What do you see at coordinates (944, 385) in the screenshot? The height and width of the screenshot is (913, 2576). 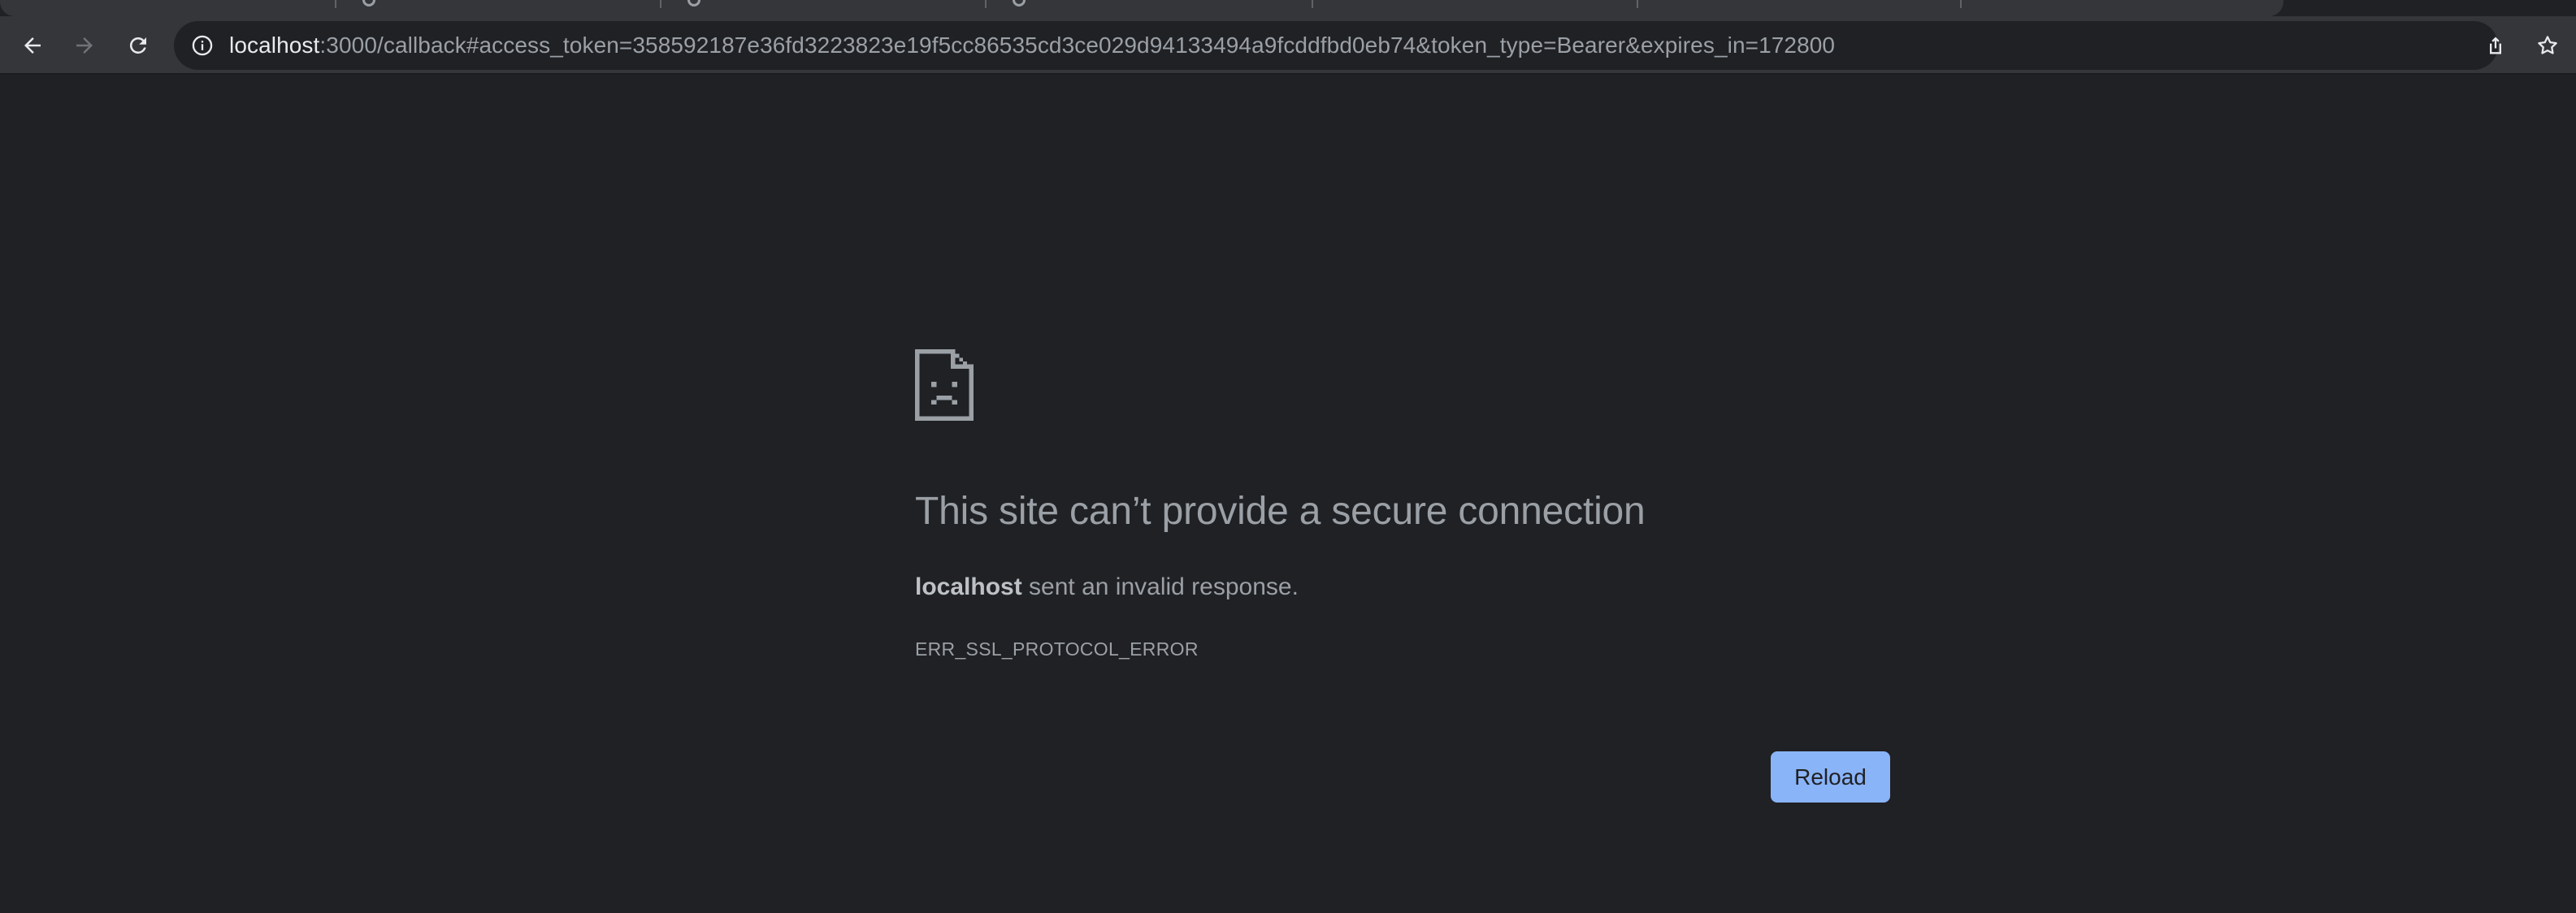 I see `sad-document-icon` at bounding box center [944, 385].